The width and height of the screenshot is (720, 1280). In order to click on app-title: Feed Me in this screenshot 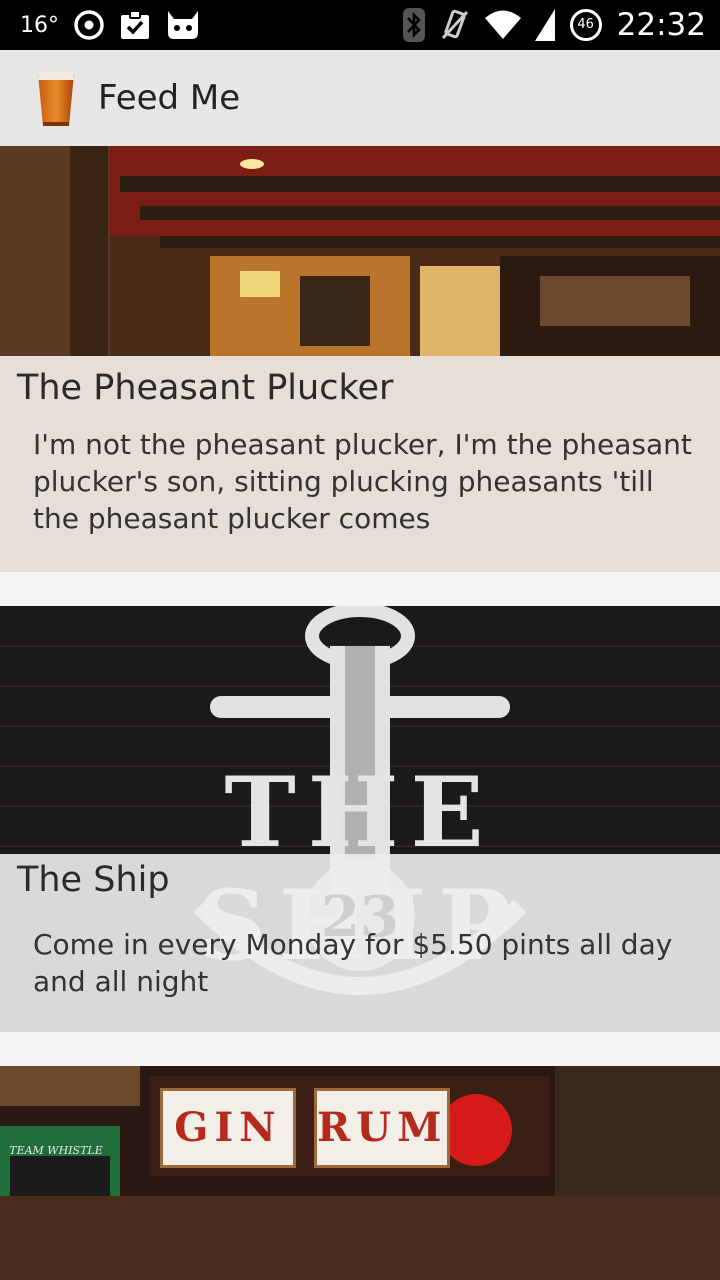, I will do `click(169, 98)`.